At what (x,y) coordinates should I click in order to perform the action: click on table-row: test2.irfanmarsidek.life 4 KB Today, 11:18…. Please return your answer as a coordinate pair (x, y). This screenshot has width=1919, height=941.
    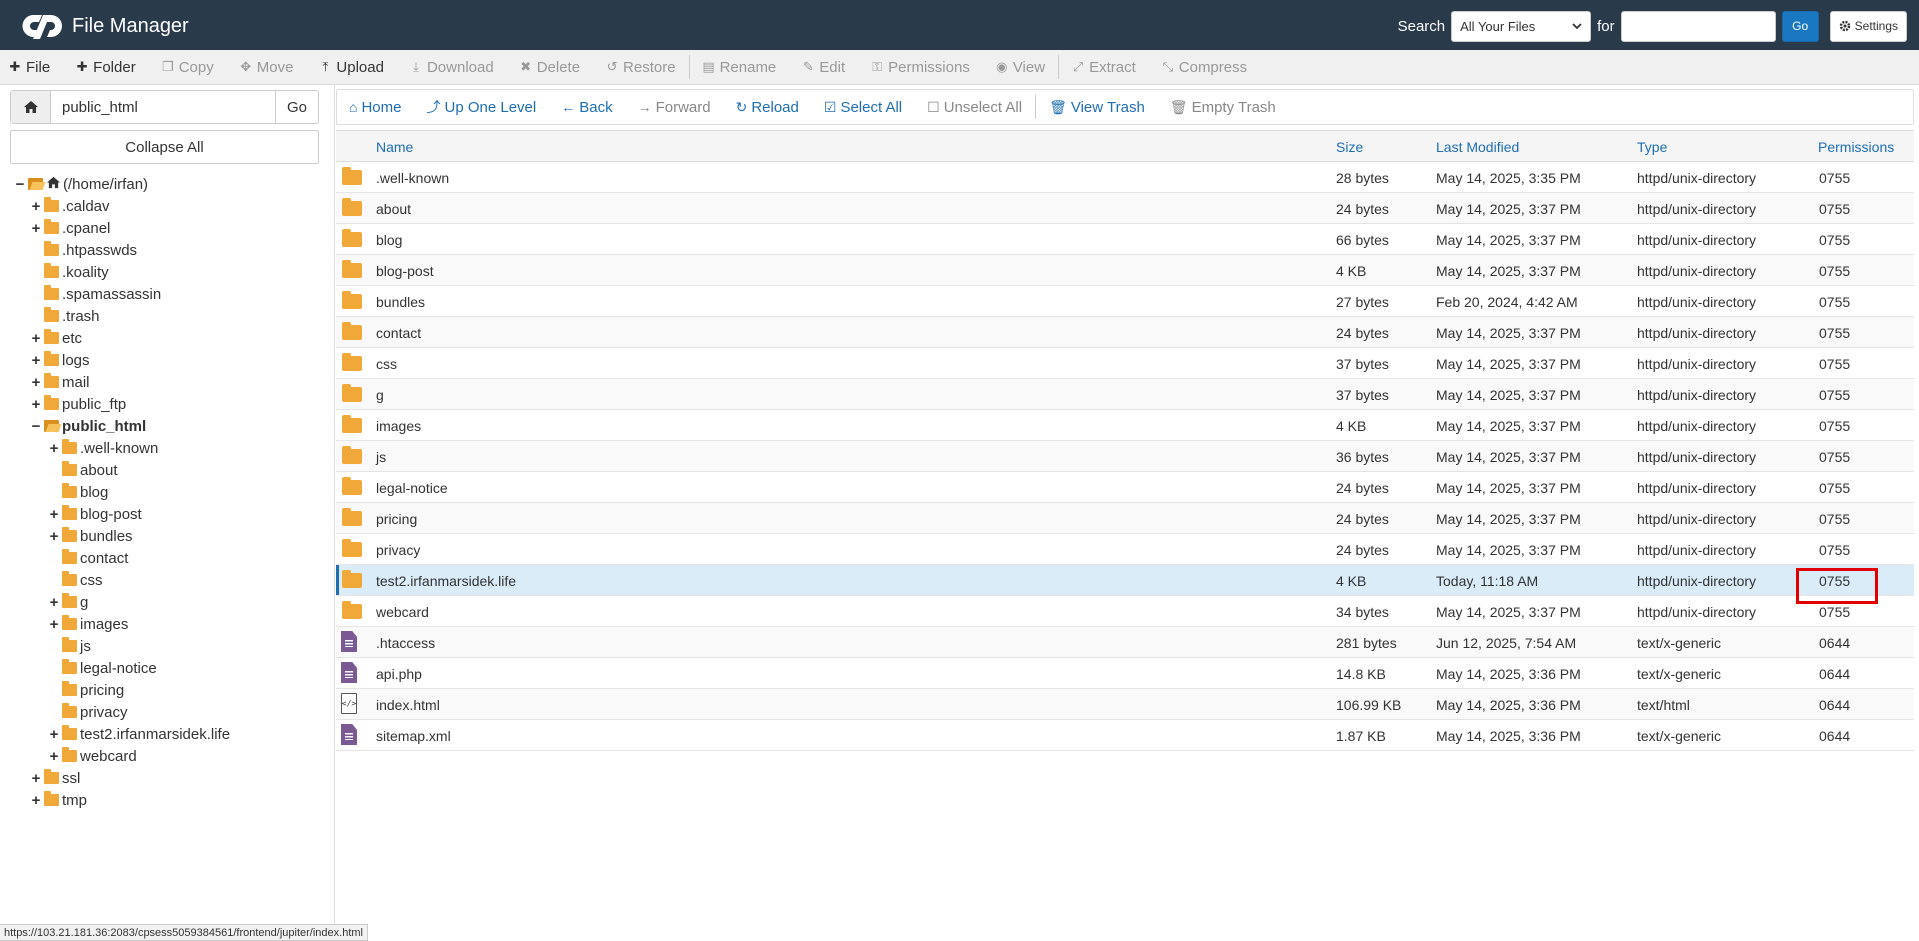
    Looking at the image, I should click on (1125, 580).